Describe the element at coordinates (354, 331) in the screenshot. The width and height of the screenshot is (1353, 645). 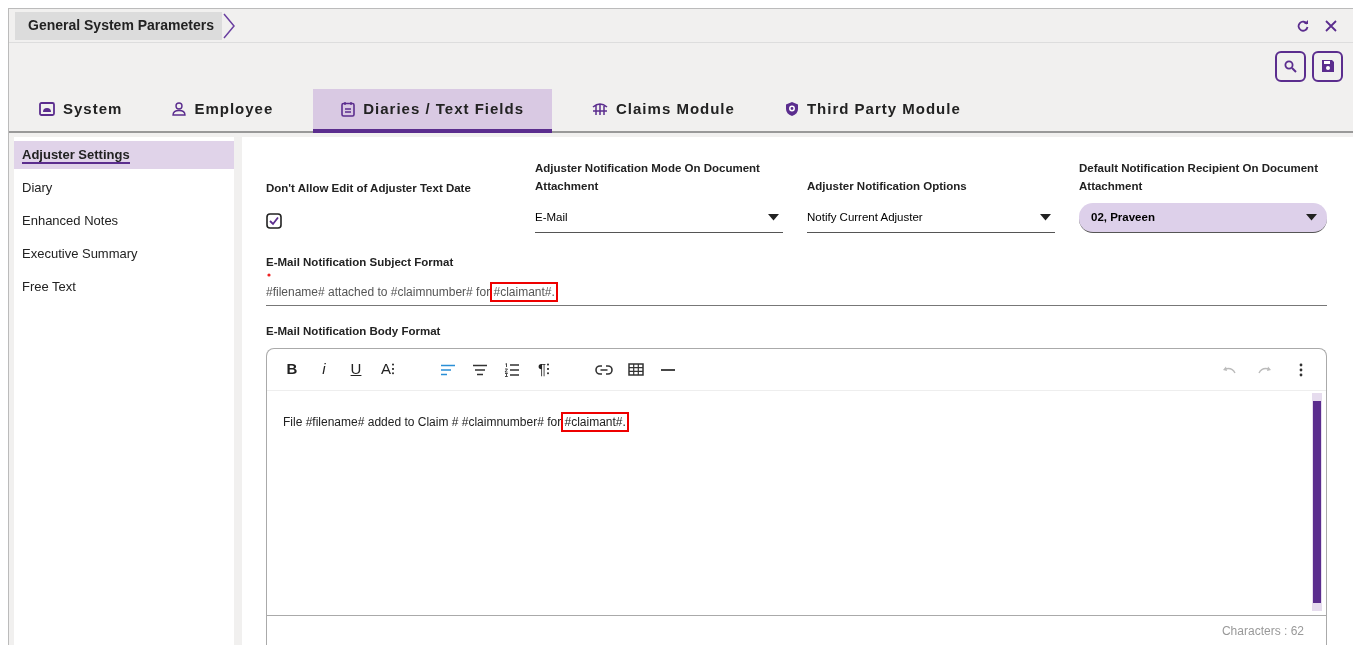
I see `field-label: E-Mail Notification Body Format` at that location.